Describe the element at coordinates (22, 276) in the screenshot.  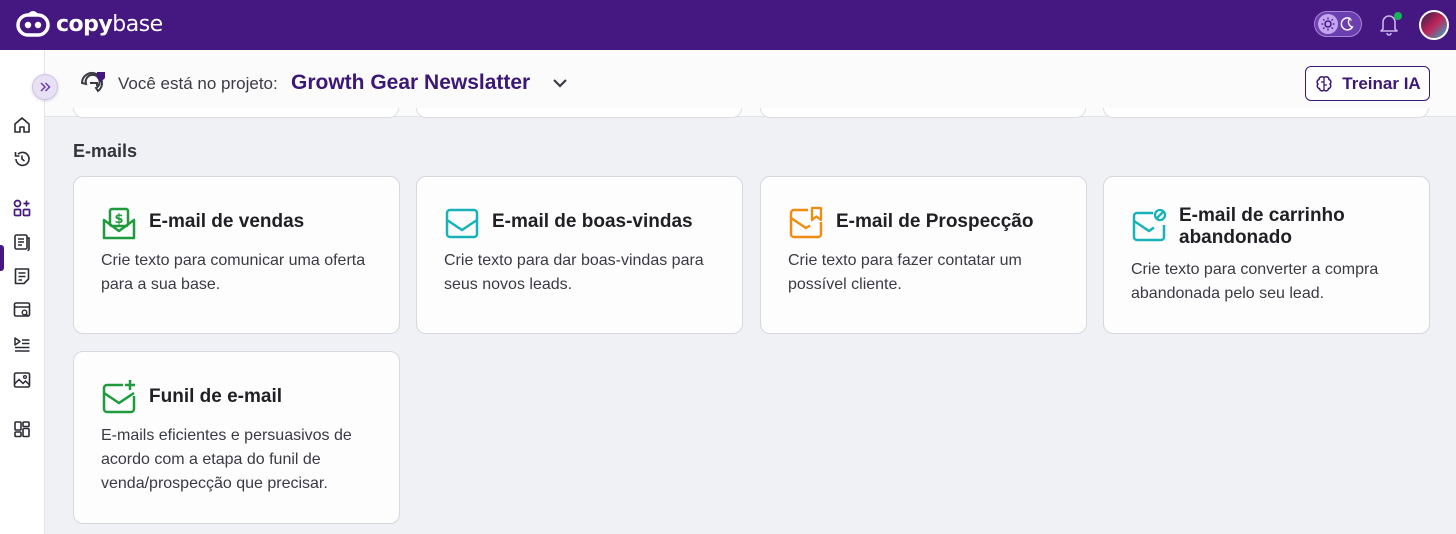
I see `notes-icon` at that location.